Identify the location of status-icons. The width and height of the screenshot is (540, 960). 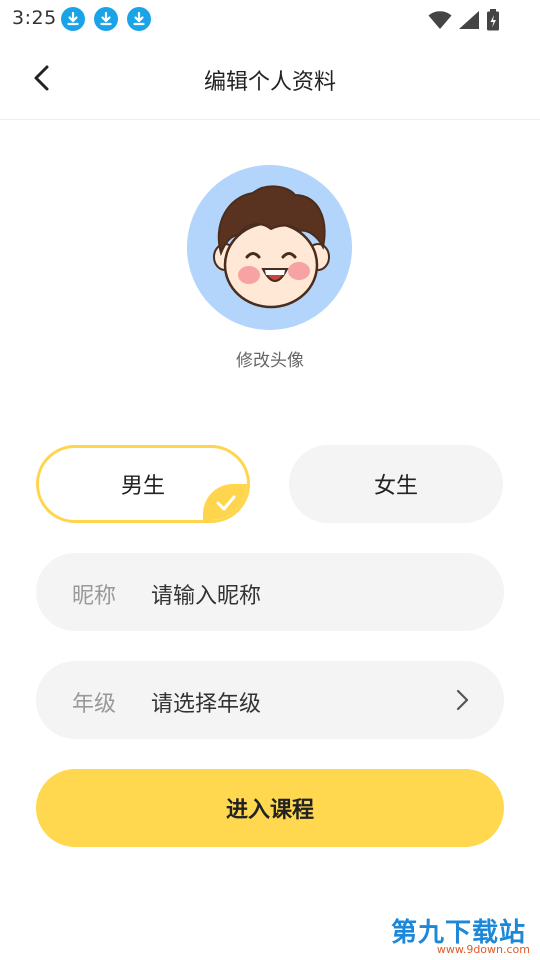
(464, 20).